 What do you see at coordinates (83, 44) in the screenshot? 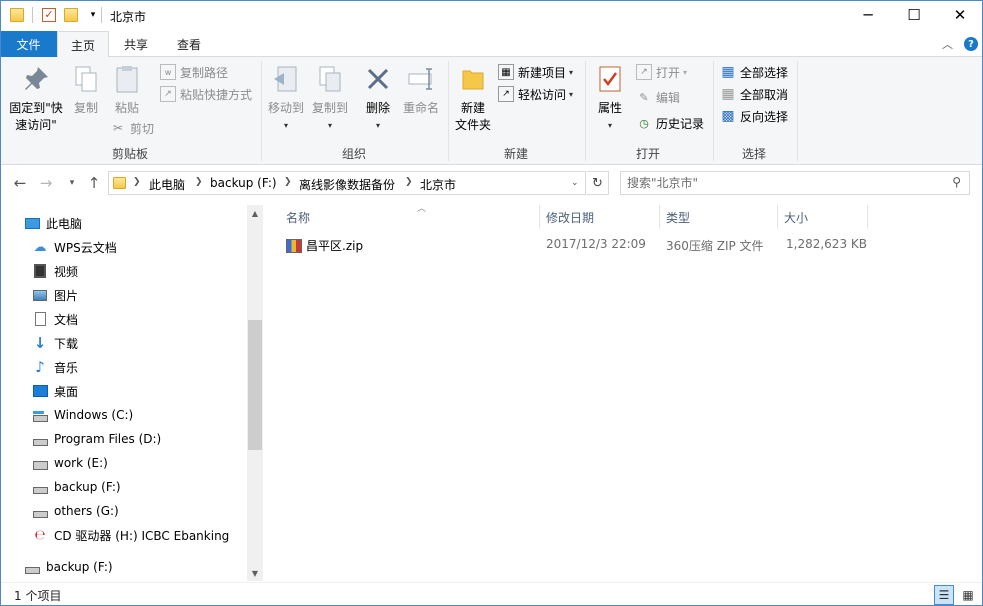
I see `tab-home: 主页` at bounding box center [83, 44].